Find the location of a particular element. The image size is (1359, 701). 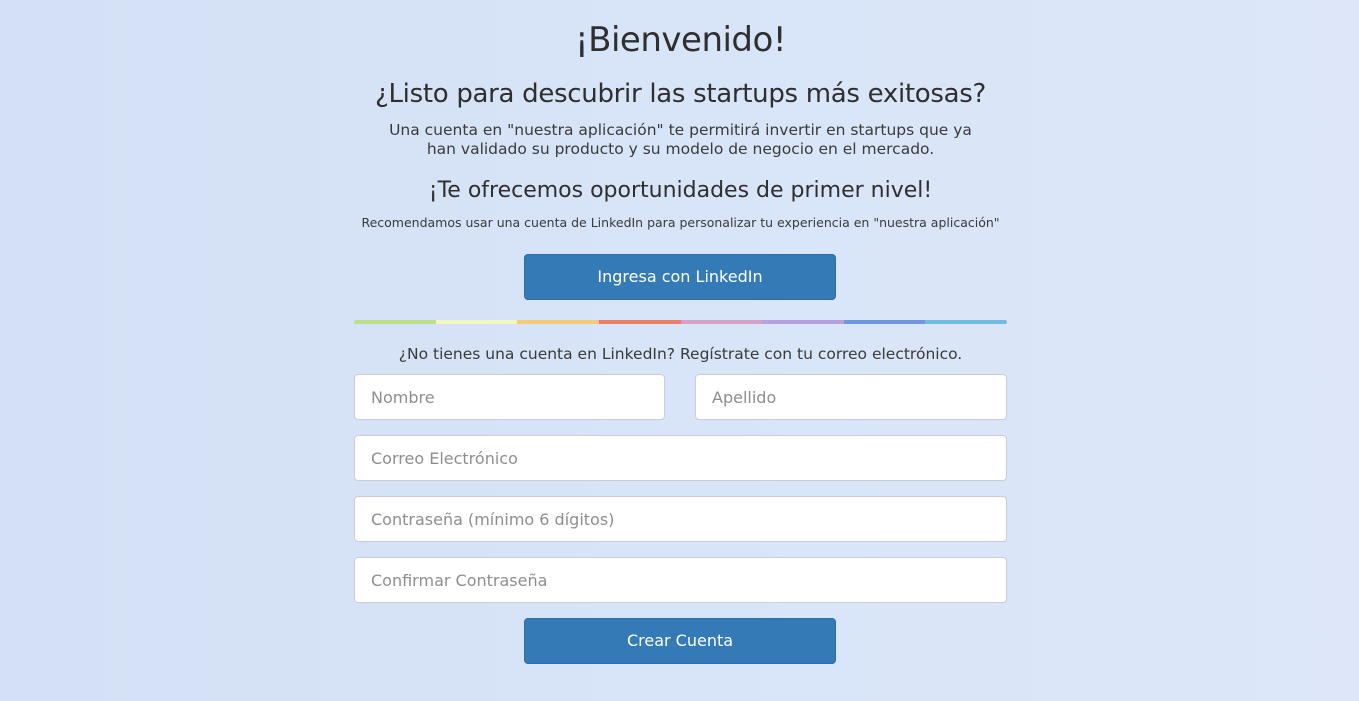

create-account-button: Crear Cuenta is located at coordinates (680, 641).